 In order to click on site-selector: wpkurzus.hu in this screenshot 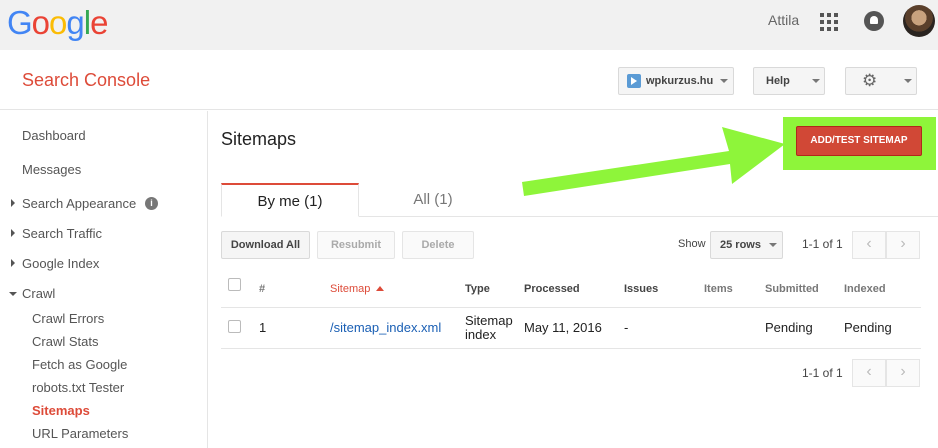, I will do `click(676, 81)`.